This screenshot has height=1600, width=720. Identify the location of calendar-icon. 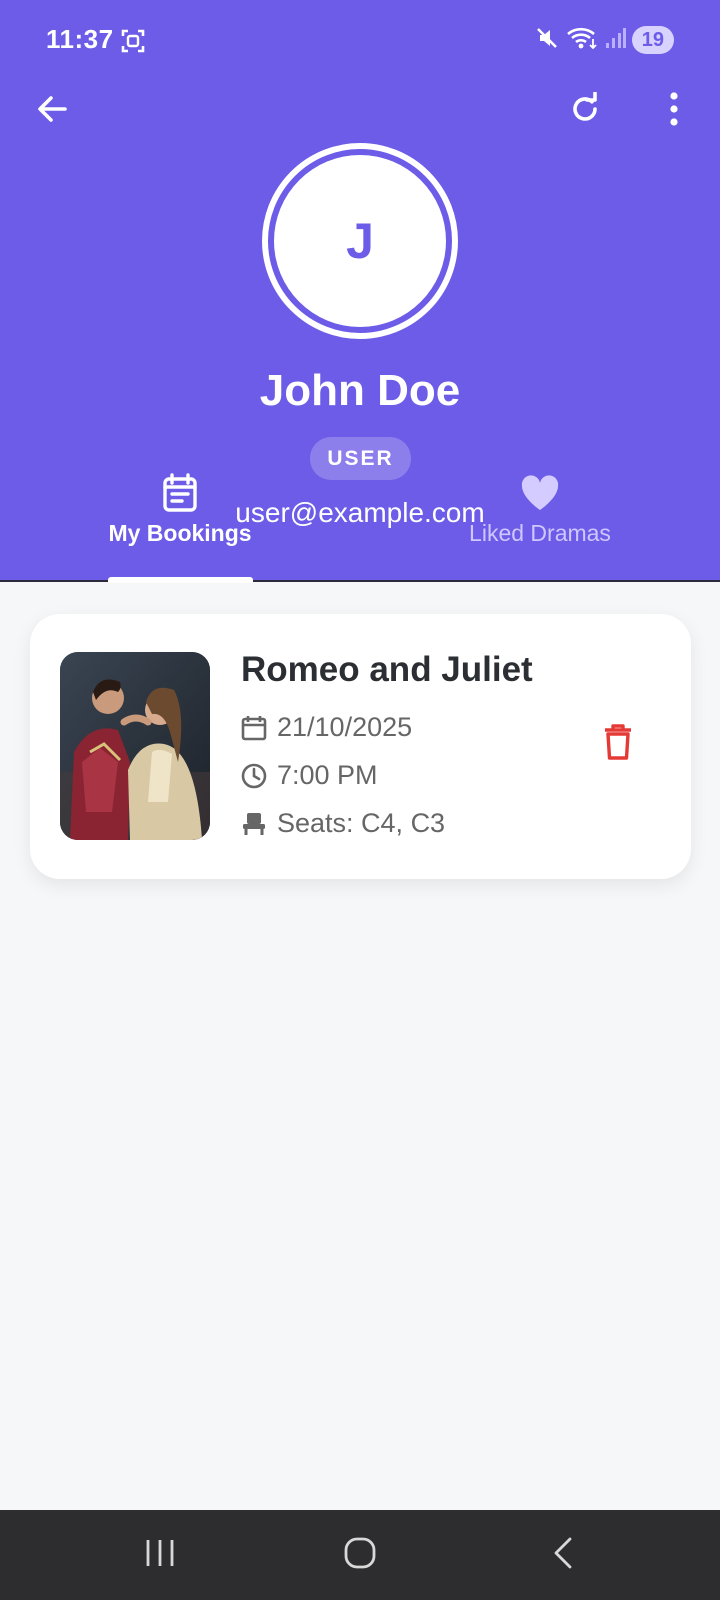
(254, 728).